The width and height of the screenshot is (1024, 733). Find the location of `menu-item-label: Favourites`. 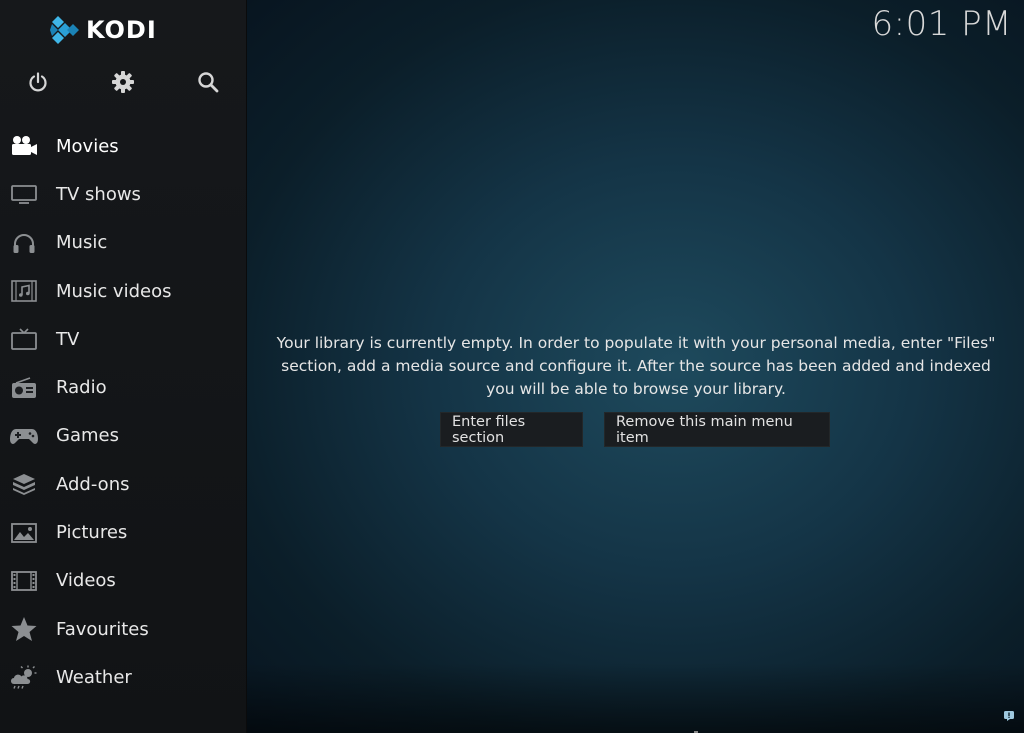

menu-item-label: Favourites is located at coordinates (102, 629).